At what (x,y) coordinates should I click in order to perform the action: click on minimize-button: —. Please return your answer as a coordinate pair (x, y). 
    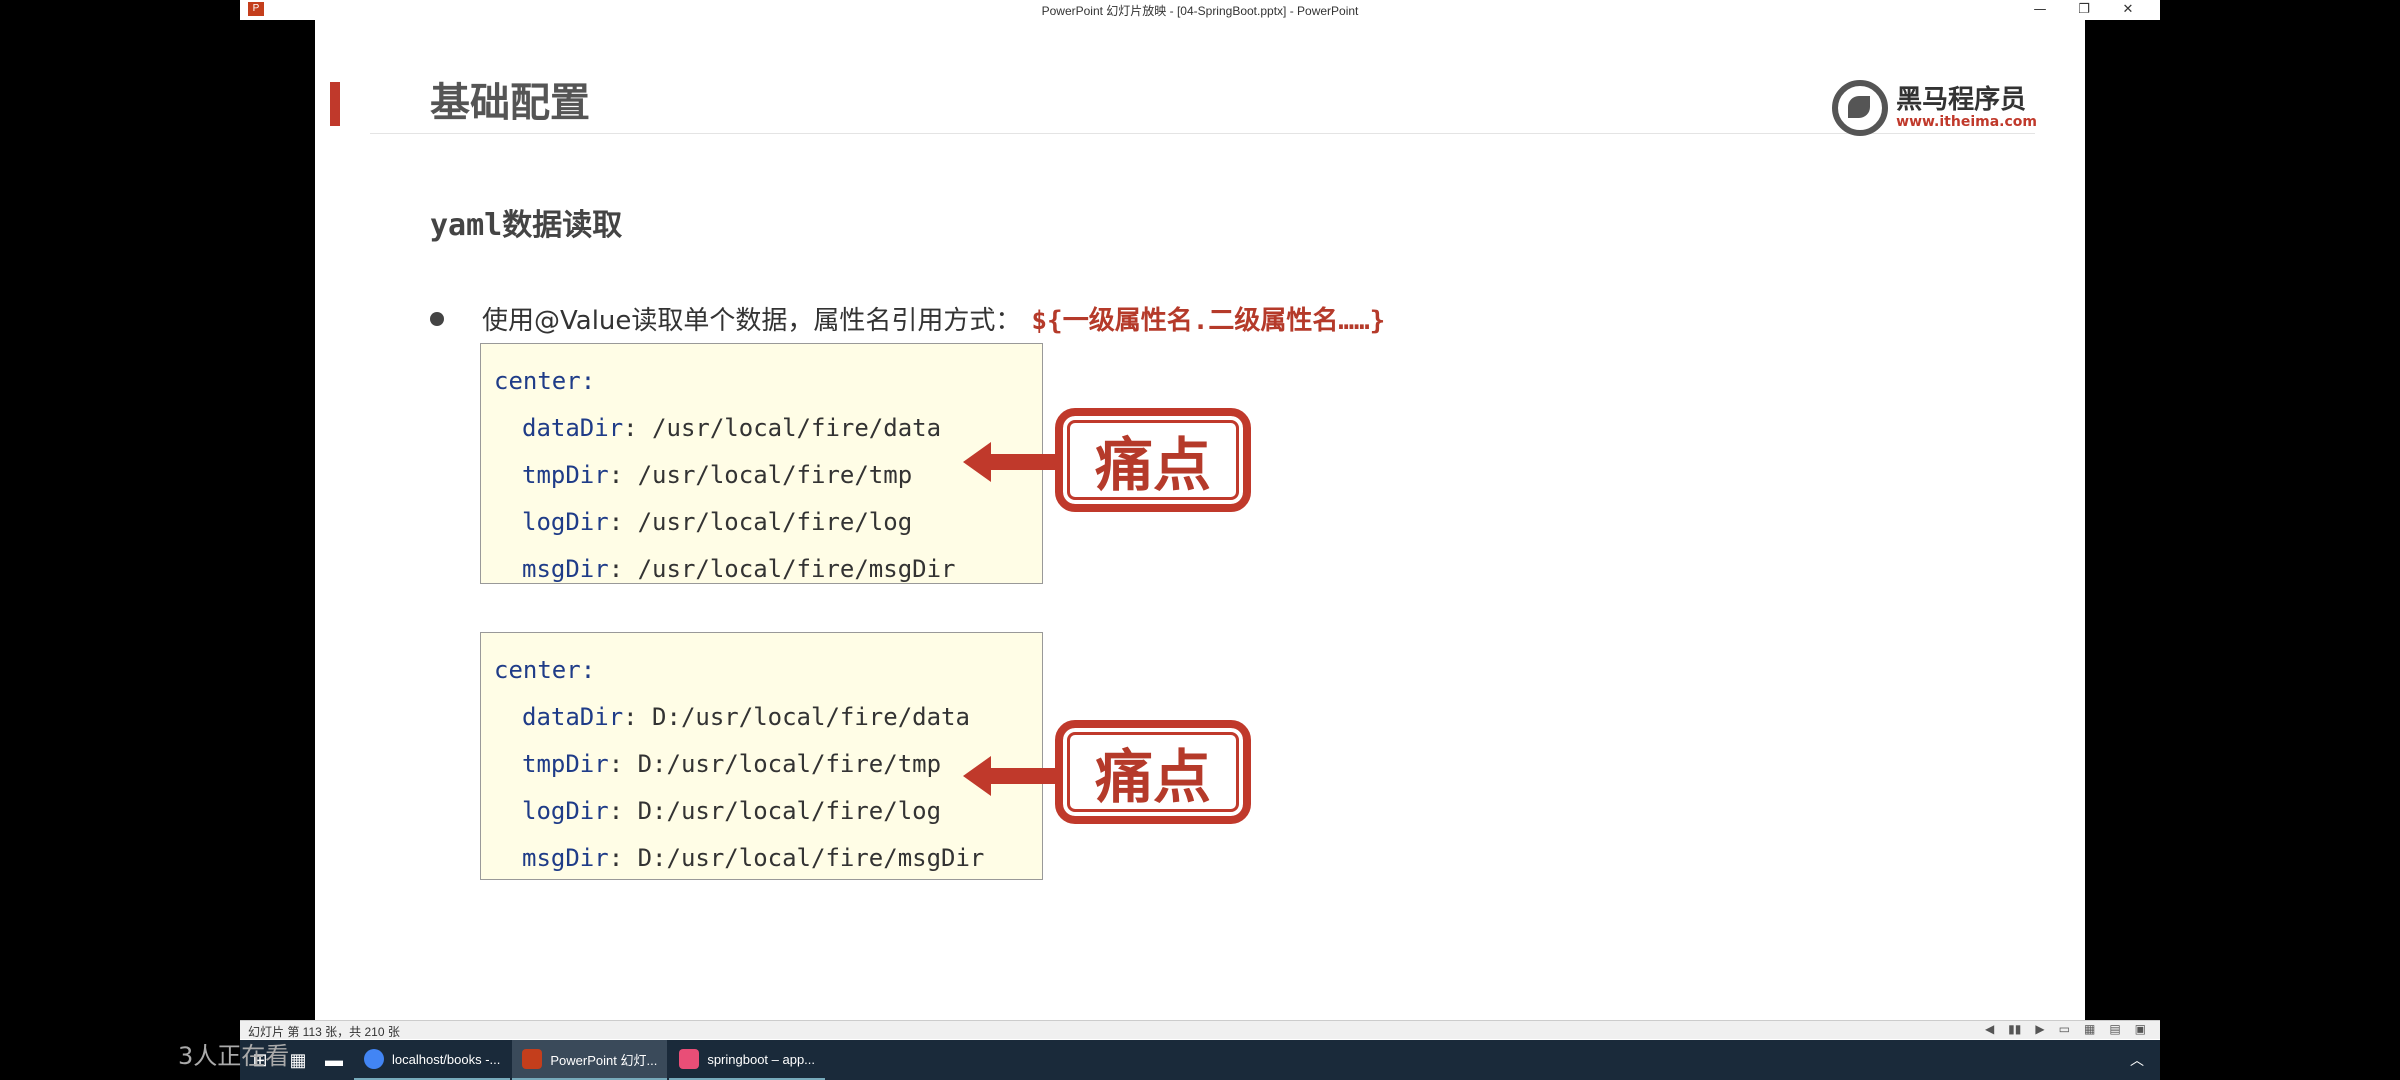
    Looking at the image, I should click on (2040, 10).